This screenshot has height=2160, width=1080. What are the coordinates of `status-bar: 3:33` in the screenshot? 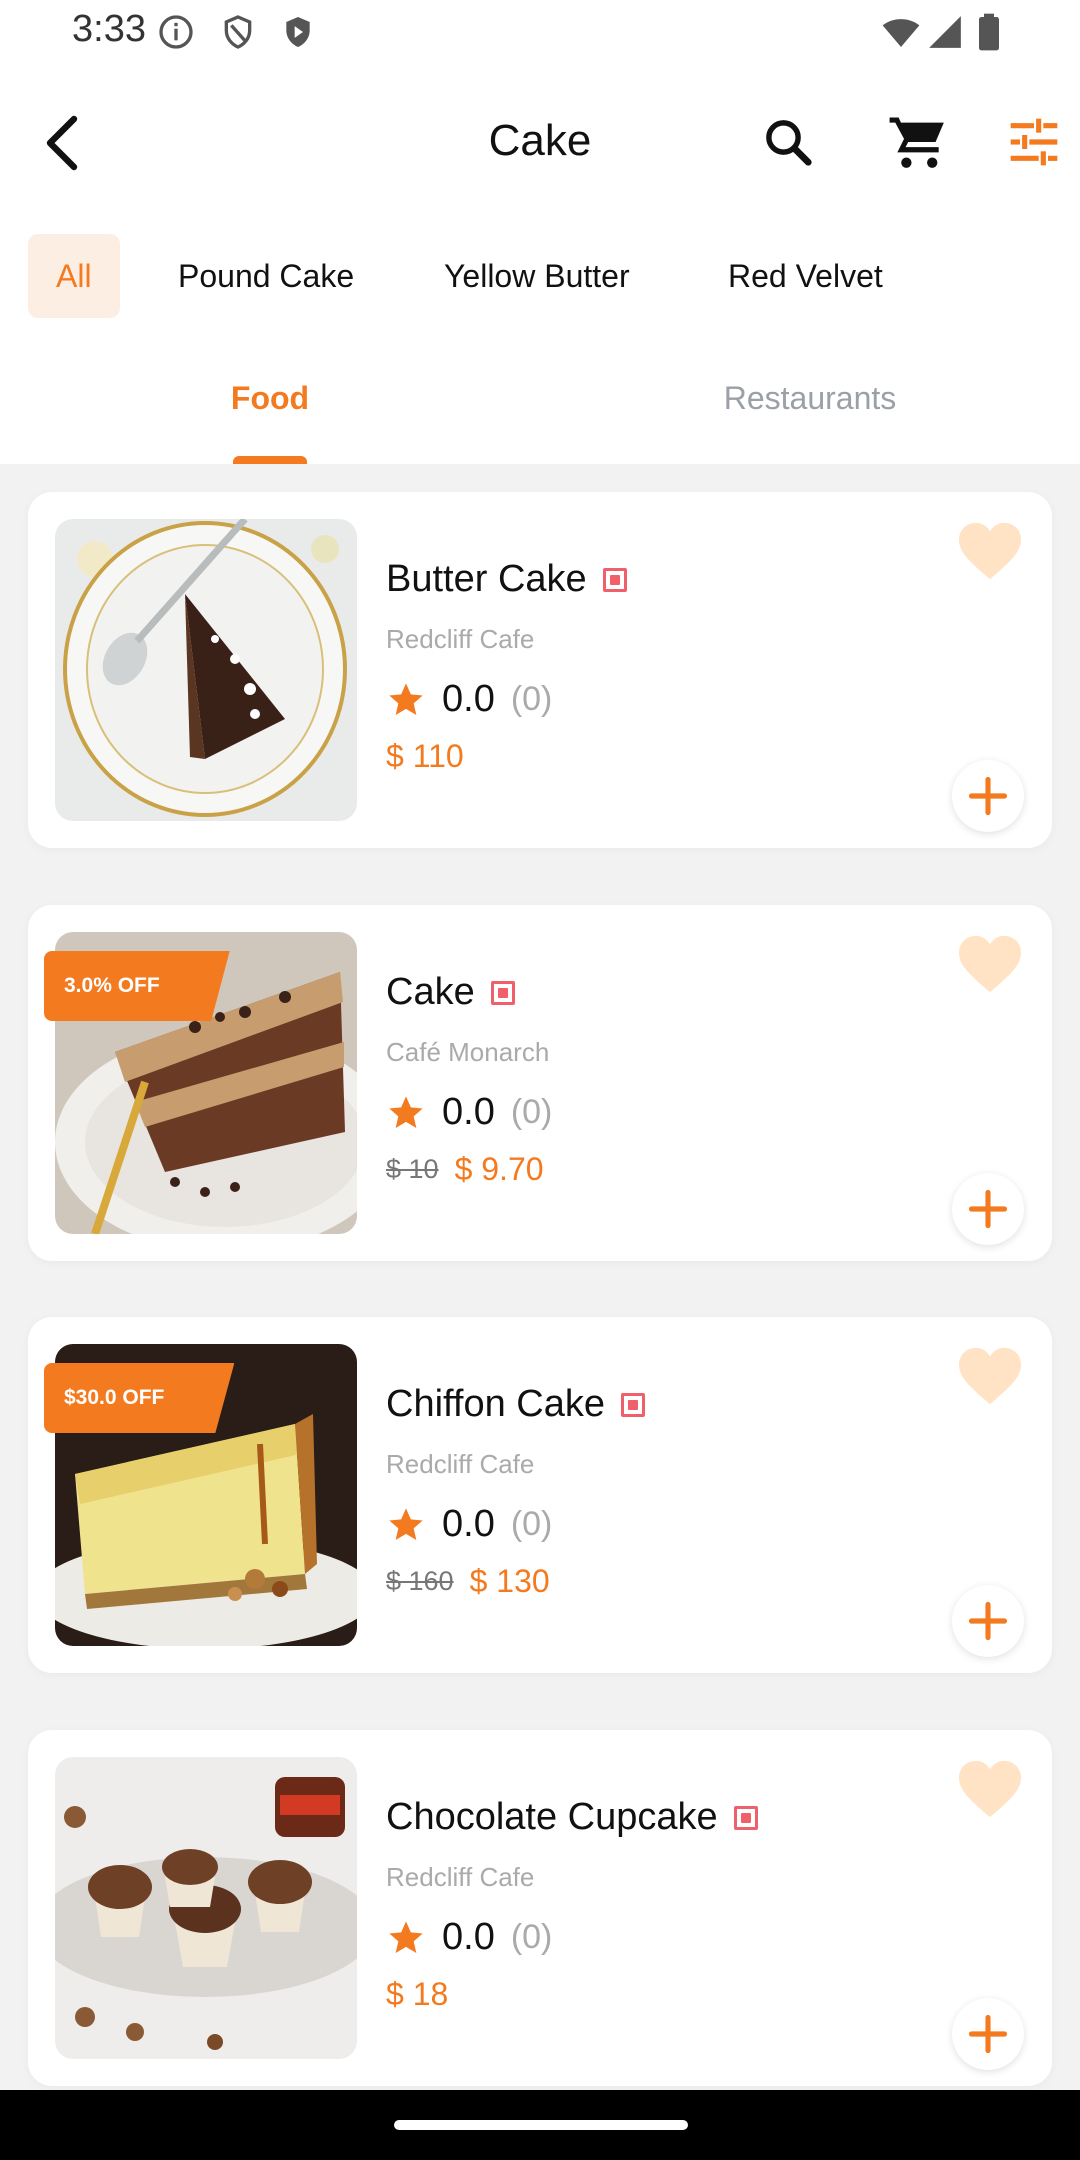 It's located at (540, 32).